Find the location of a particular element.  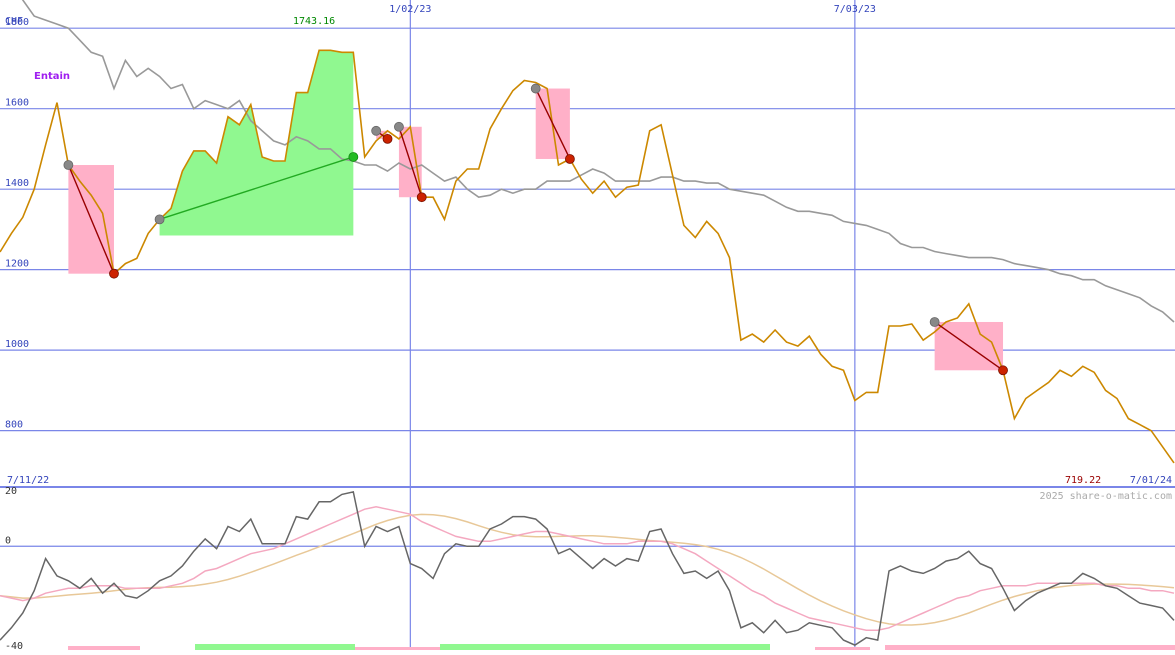

price-axis: 80010001200140016001800 is located at coordinates (17, 223).